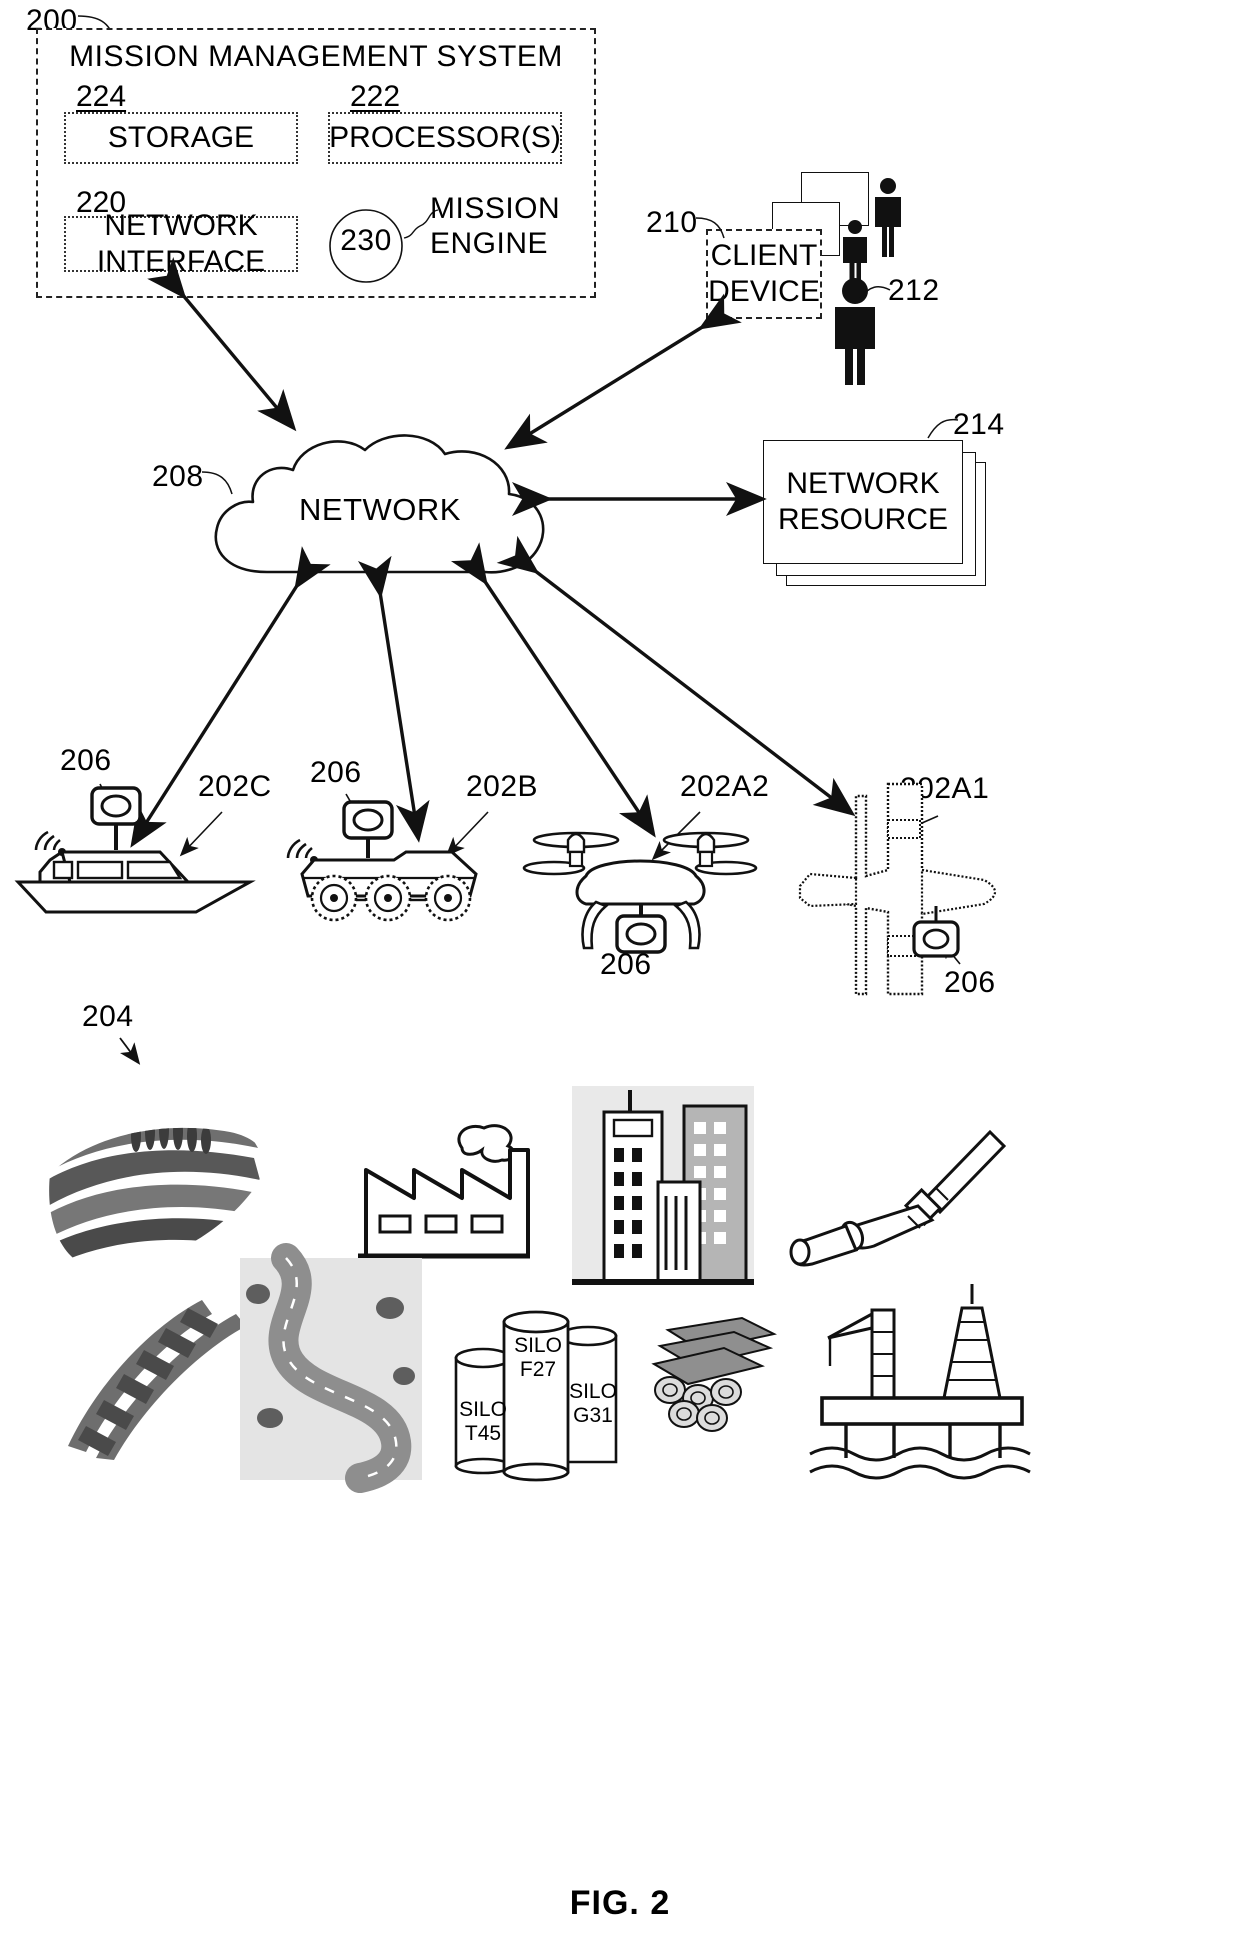 The height and width of the screenshot is (1936, 1240). Describe the element at coordinates (640, 892) in the screenshot. I see `quadcopter-icon` at that location.